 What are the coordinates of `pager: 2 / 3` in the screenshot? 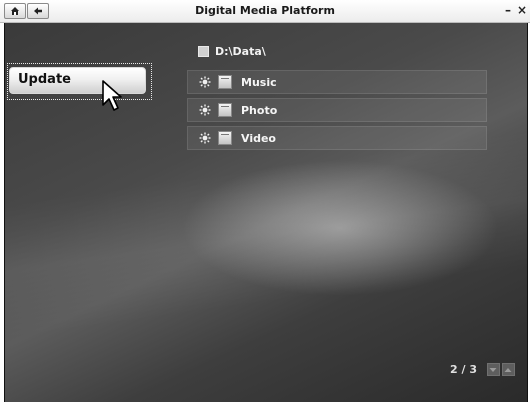 It's located at (482, 369).